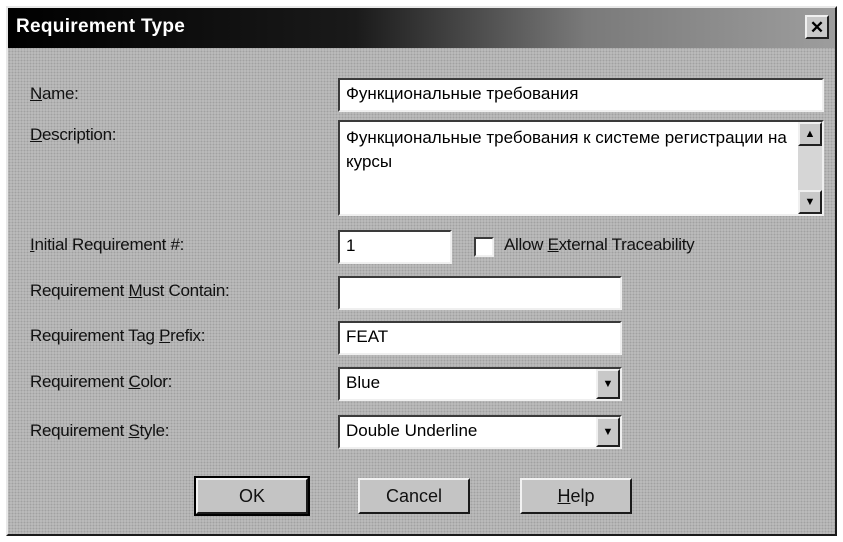  What do you see at coordinates (130, 290) in the screenshot?
I see `must-contain-label: Requirement Must Contain:` at bounding box center [130, 290].